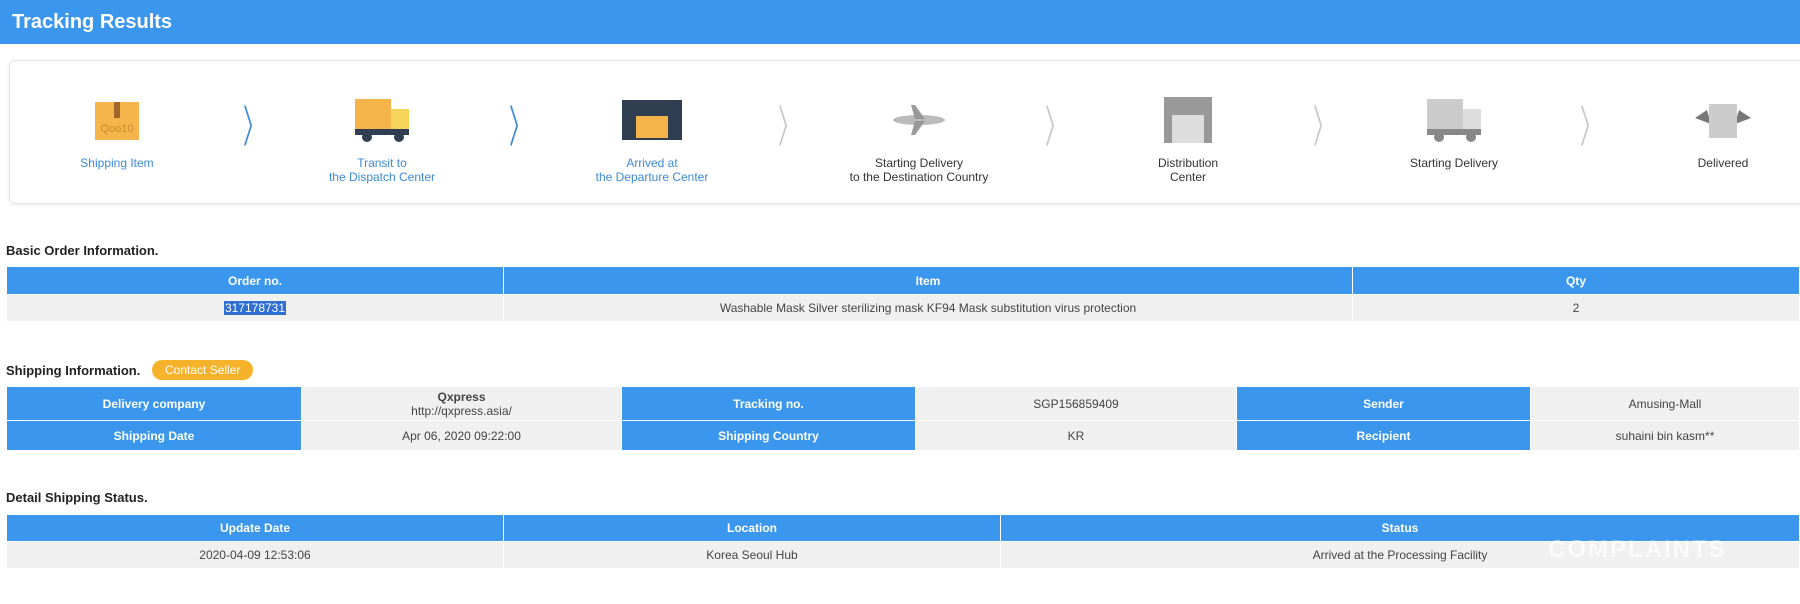  Describe the element at coordinates (203, 370) in the screenshot. I see `contact-seller-button: Contact Seller` at that location.